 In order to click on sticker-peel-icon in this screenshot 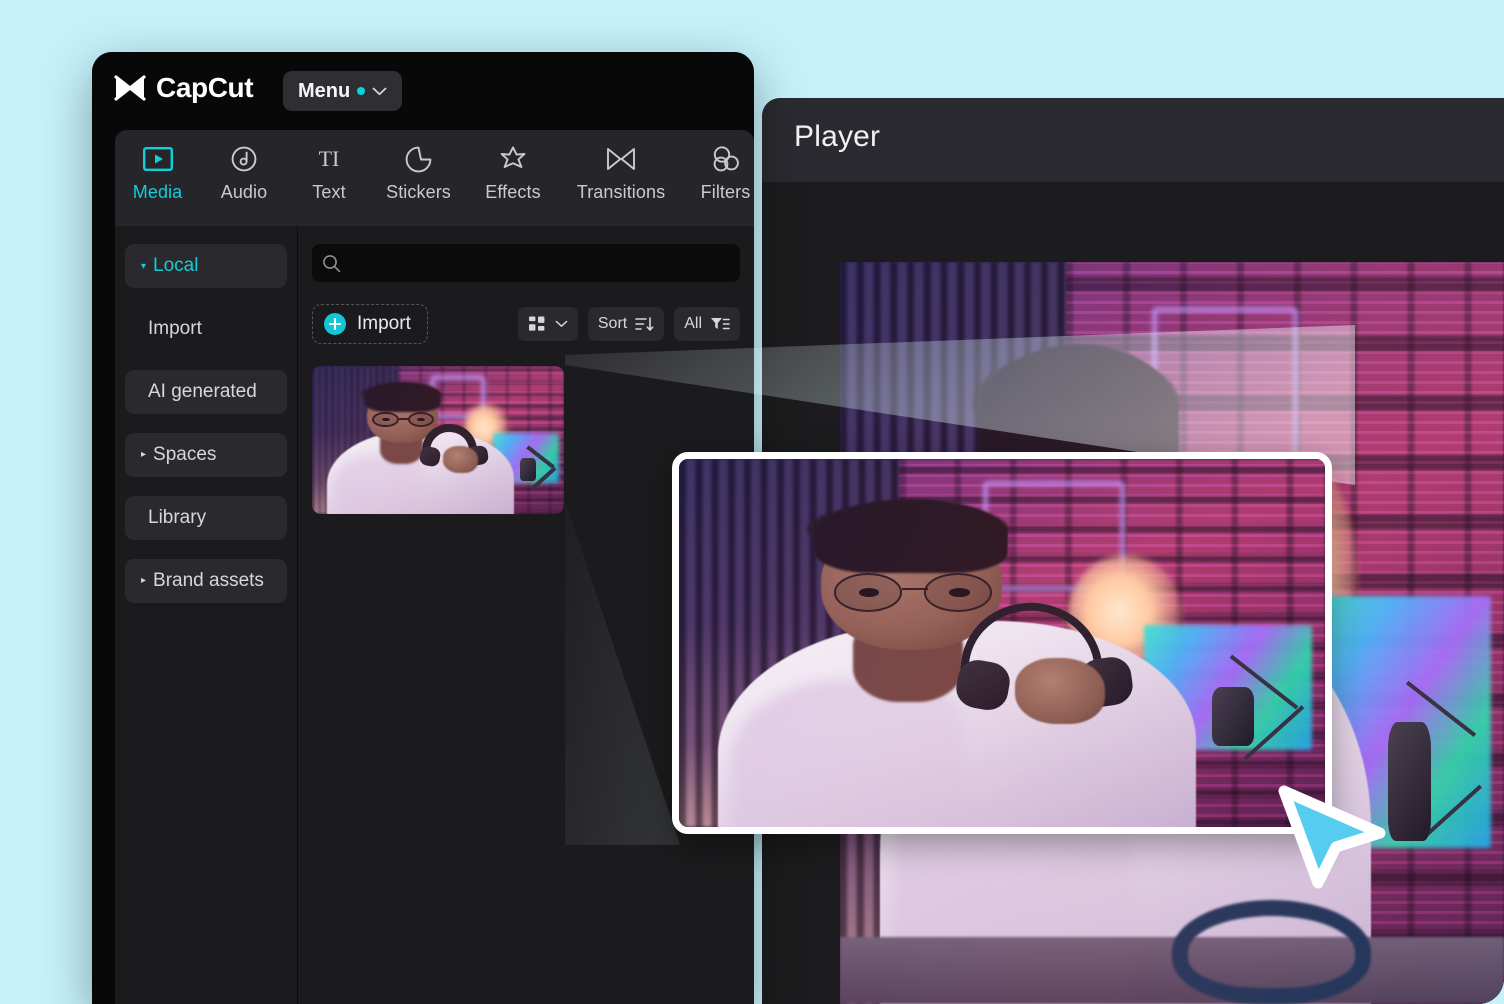, I will do `click(418, 159)`.